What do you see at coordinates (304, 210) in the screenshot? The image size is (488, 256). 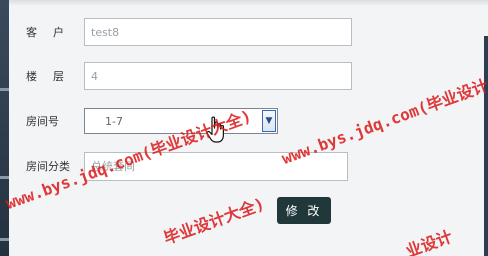 I see `submit-modify-button: 修 改` at bounding box center [304, 210].